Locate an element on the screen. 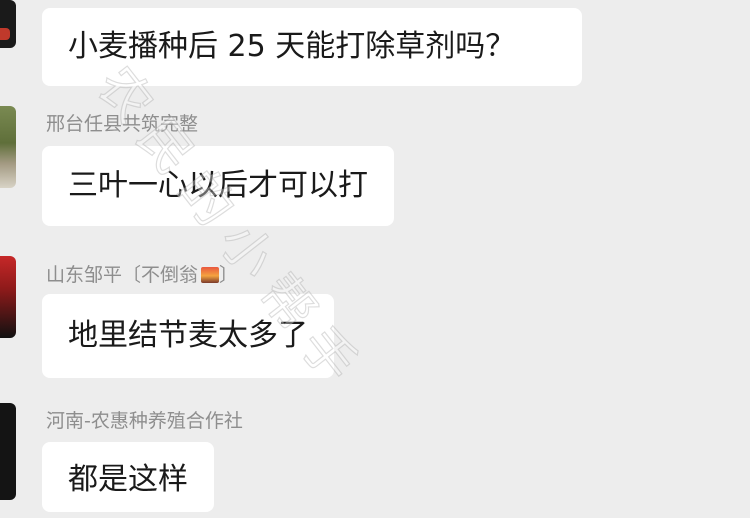 The height and width of the screenshot is (518, 750). sender-name: 山东邹平〔不倒翁〕 is located at coordinates (142, 275).